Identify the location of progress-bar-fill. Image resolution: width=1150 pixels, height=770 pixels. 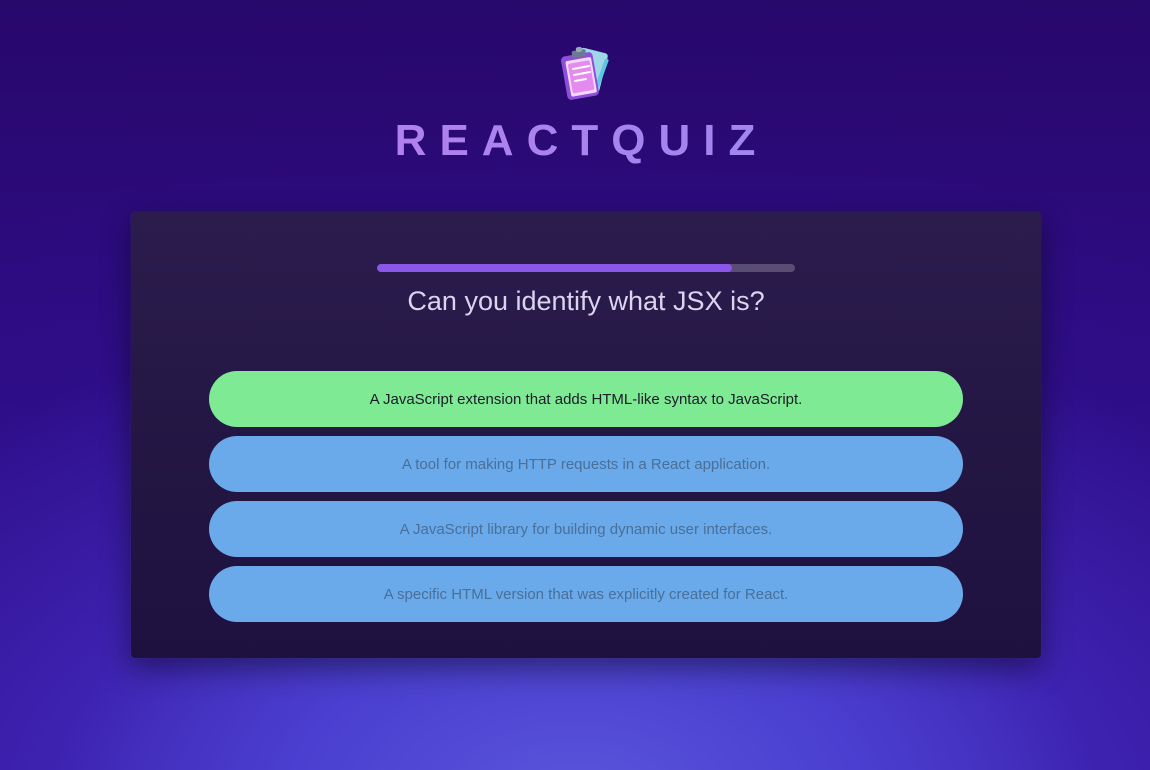
(555, 268).